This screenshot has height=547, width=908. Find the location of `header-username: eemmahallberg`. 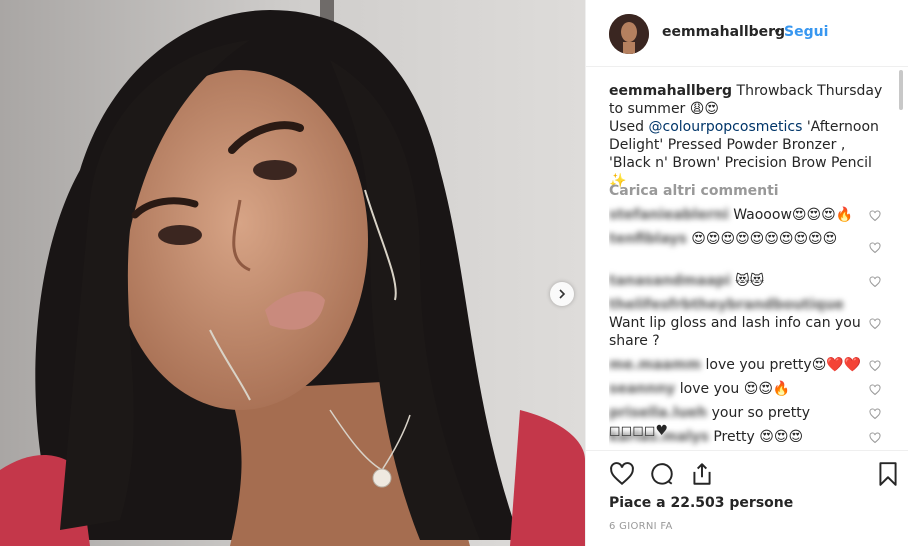

header-username: eemmahallberg is located at coordinates (723, 32).